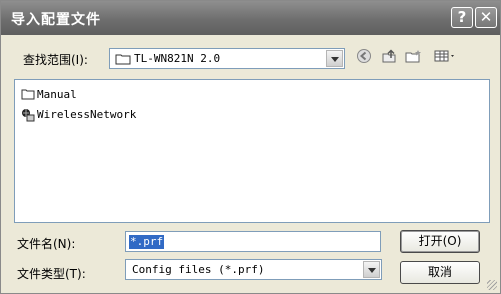 Image resolution: width=501 pixels, height=294 pixels. Describe the element at coordinates (28, 115) in the screenshot. I see `network-icon` at that location.